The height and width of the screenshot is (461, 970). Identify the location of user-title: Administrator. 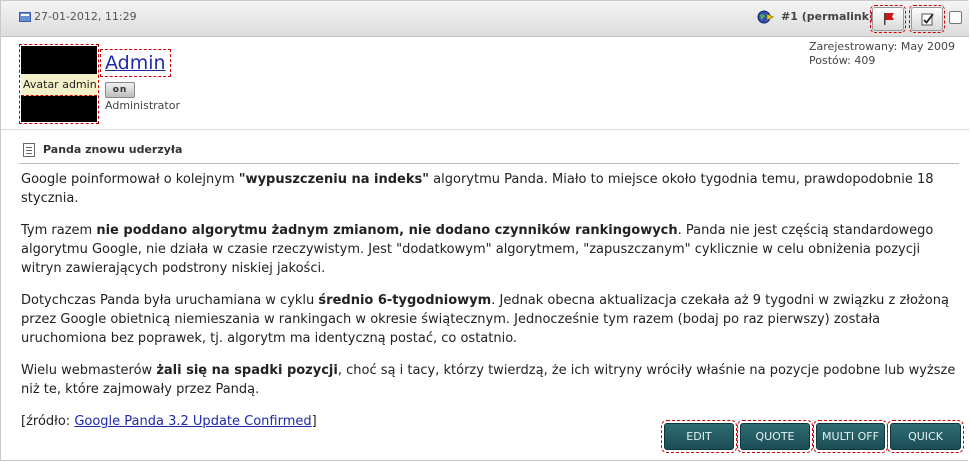
(142, 105).